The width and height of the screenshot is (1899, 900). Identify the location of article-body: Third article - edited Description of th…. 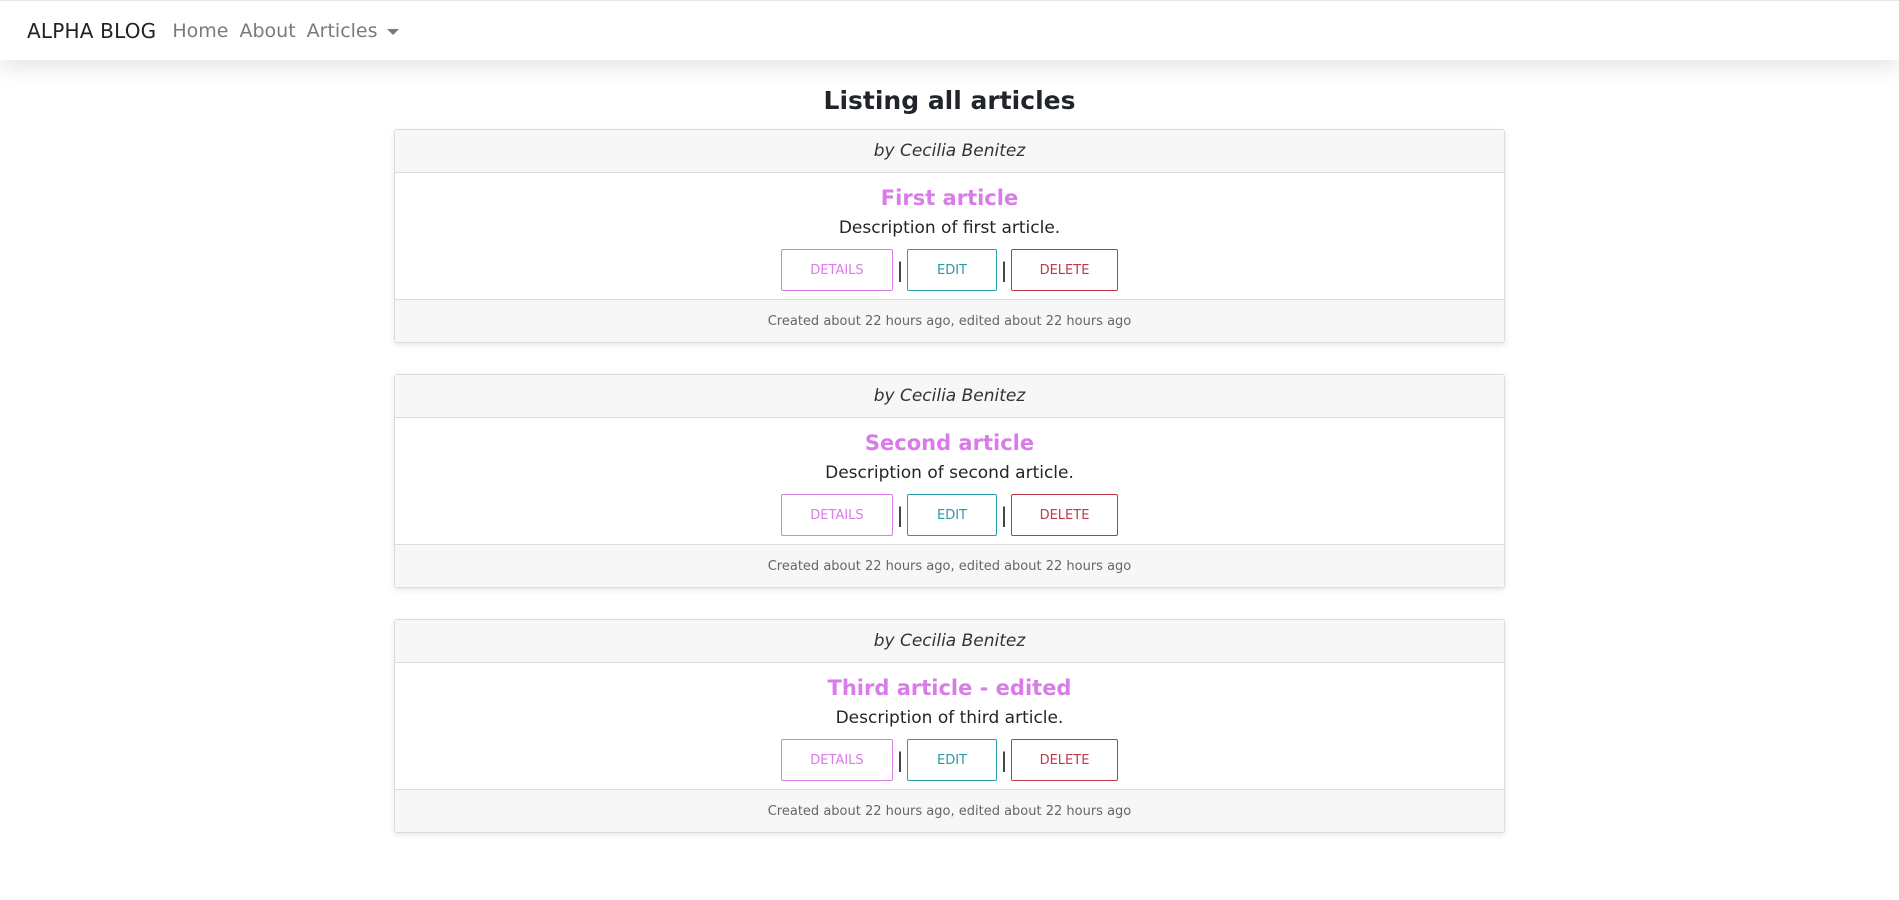
(949, 726).